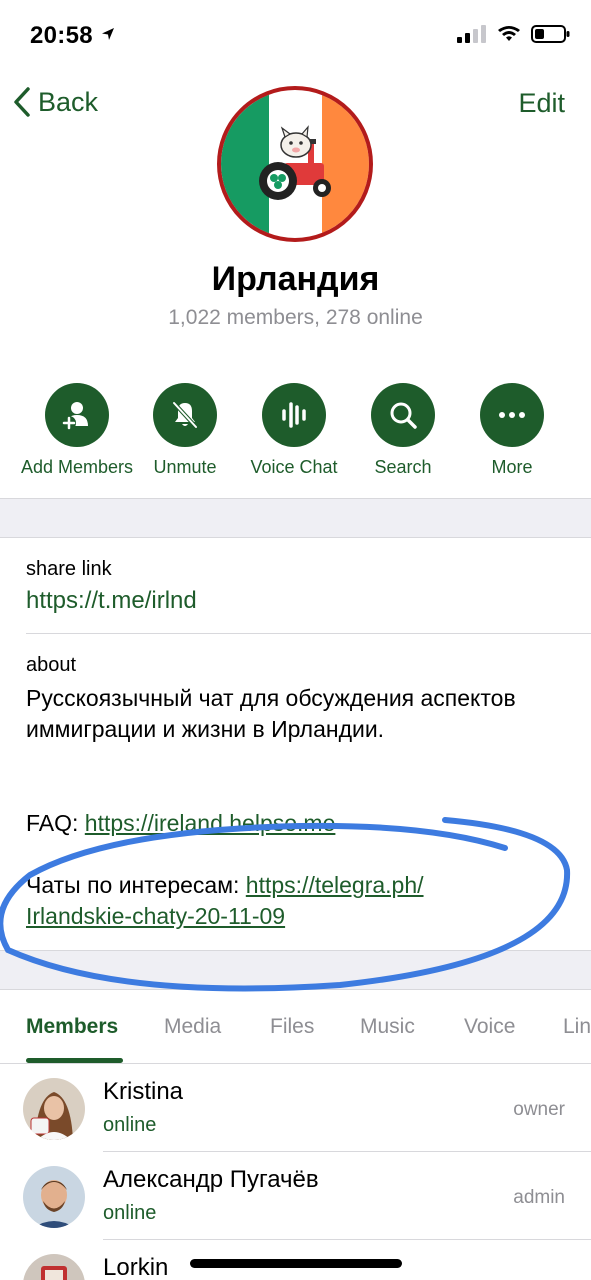 Image resolution: width=591 pixels, height=1280 pixels. I want to click on member-row: Александр Пугачёв online admin, so click(295, 1196).